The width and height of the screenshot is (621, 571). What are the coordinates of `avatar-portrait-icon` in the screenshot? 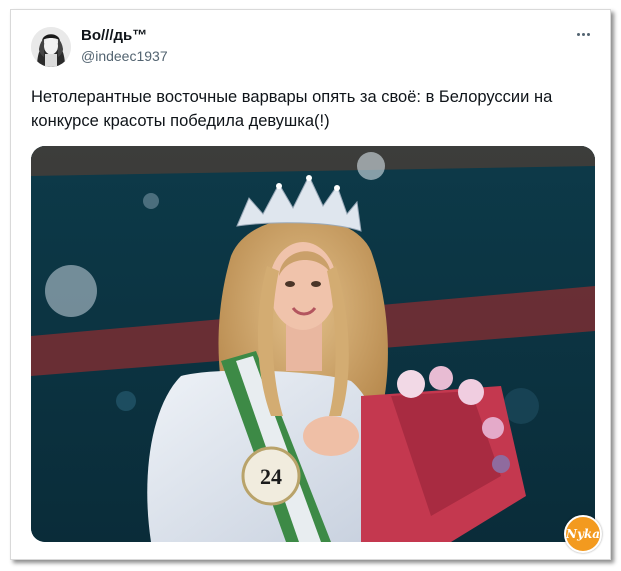 It's located at (51, 47).